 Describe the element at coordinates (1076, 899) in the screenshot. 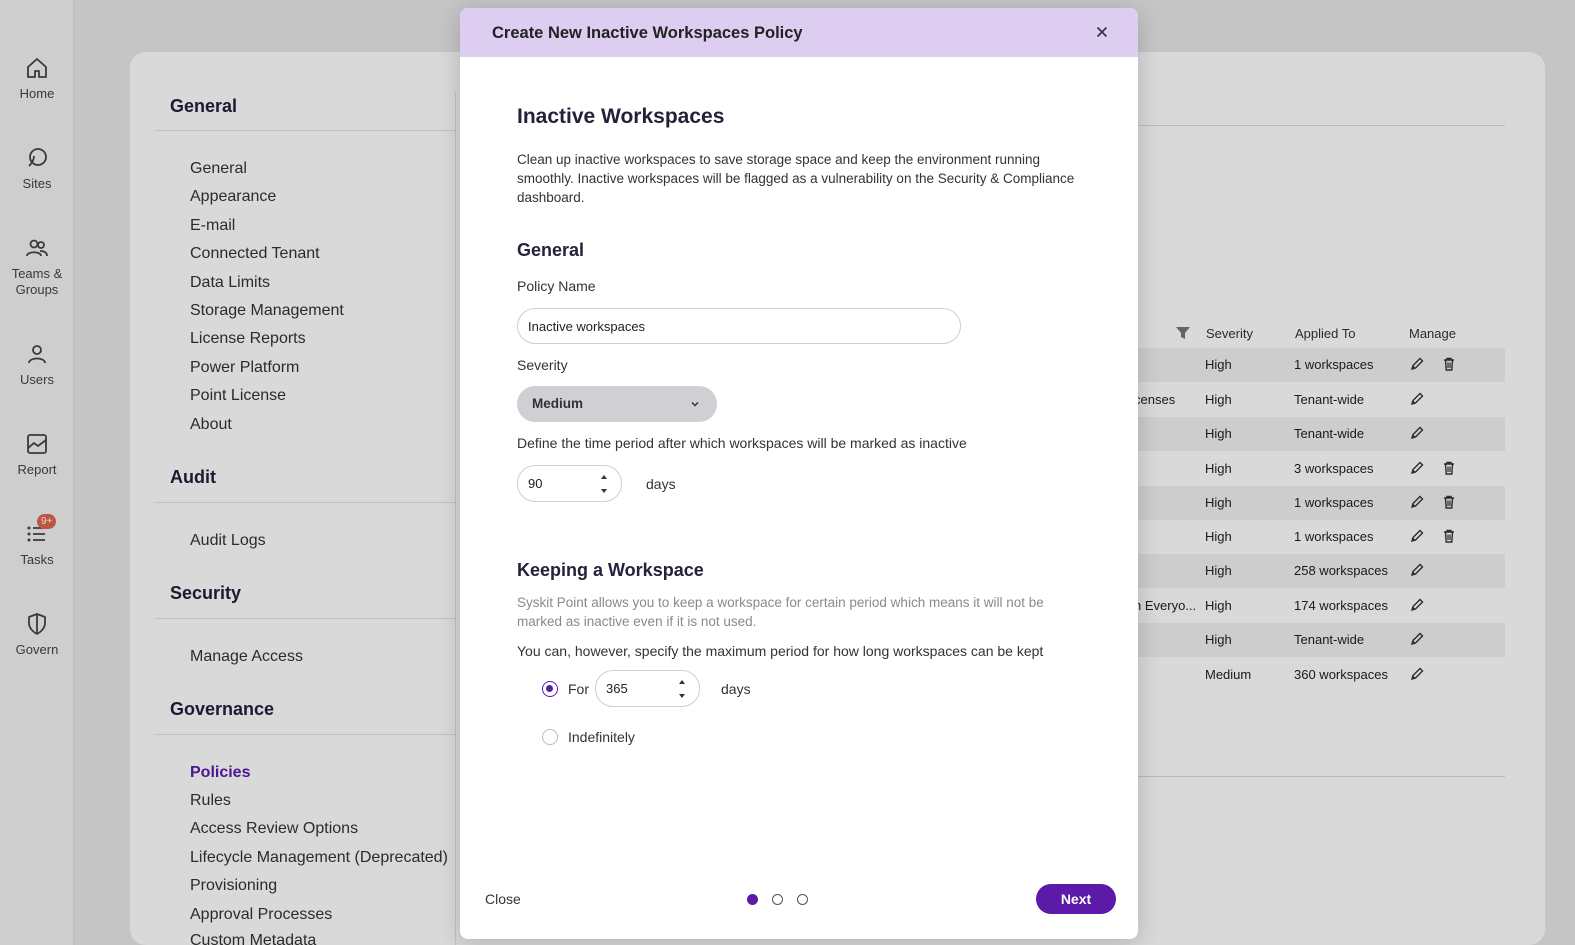

I see `next-button: Next` at that location.